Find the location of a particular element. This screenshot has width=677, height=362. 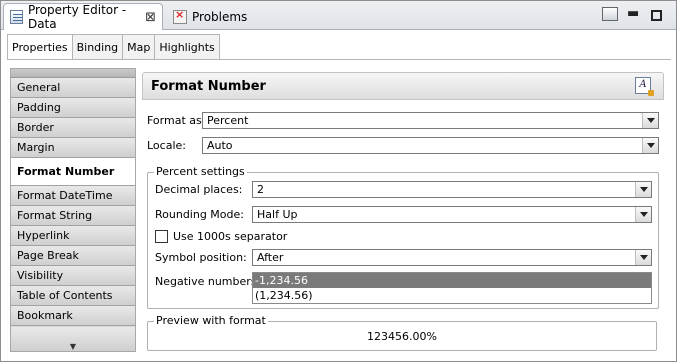

decimal-places-label: Decimal places: is located at coordinates (199, 189).